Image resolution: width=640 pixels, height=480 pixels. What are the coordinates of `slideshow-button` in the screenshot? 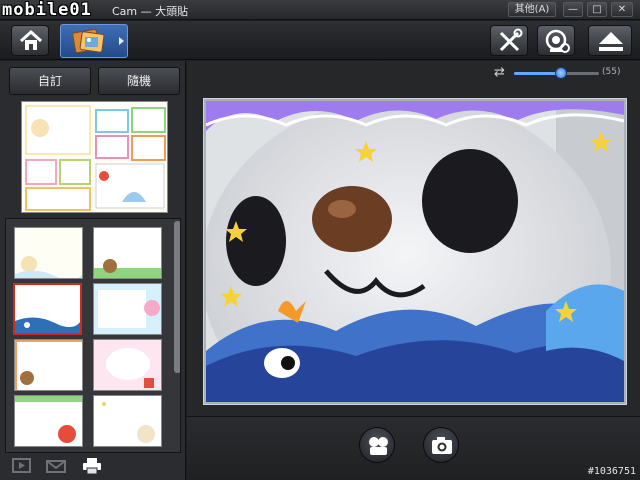 It's located at (22, 466).